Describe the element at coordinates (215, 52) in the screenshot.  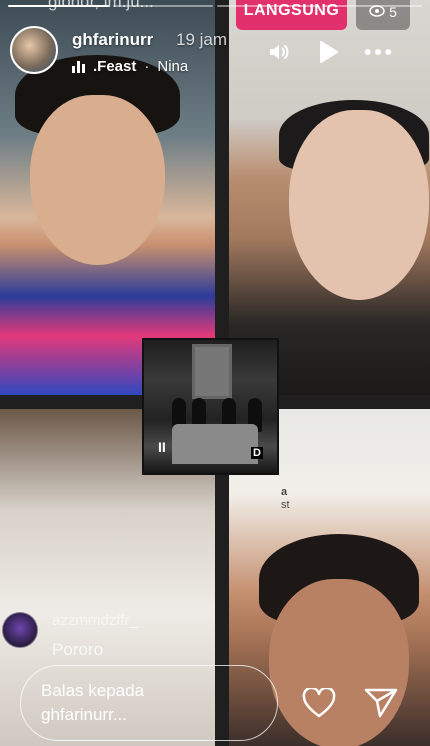
I see `story-header: ghfarinurr 19 jam .Feast · Nina` at that location.